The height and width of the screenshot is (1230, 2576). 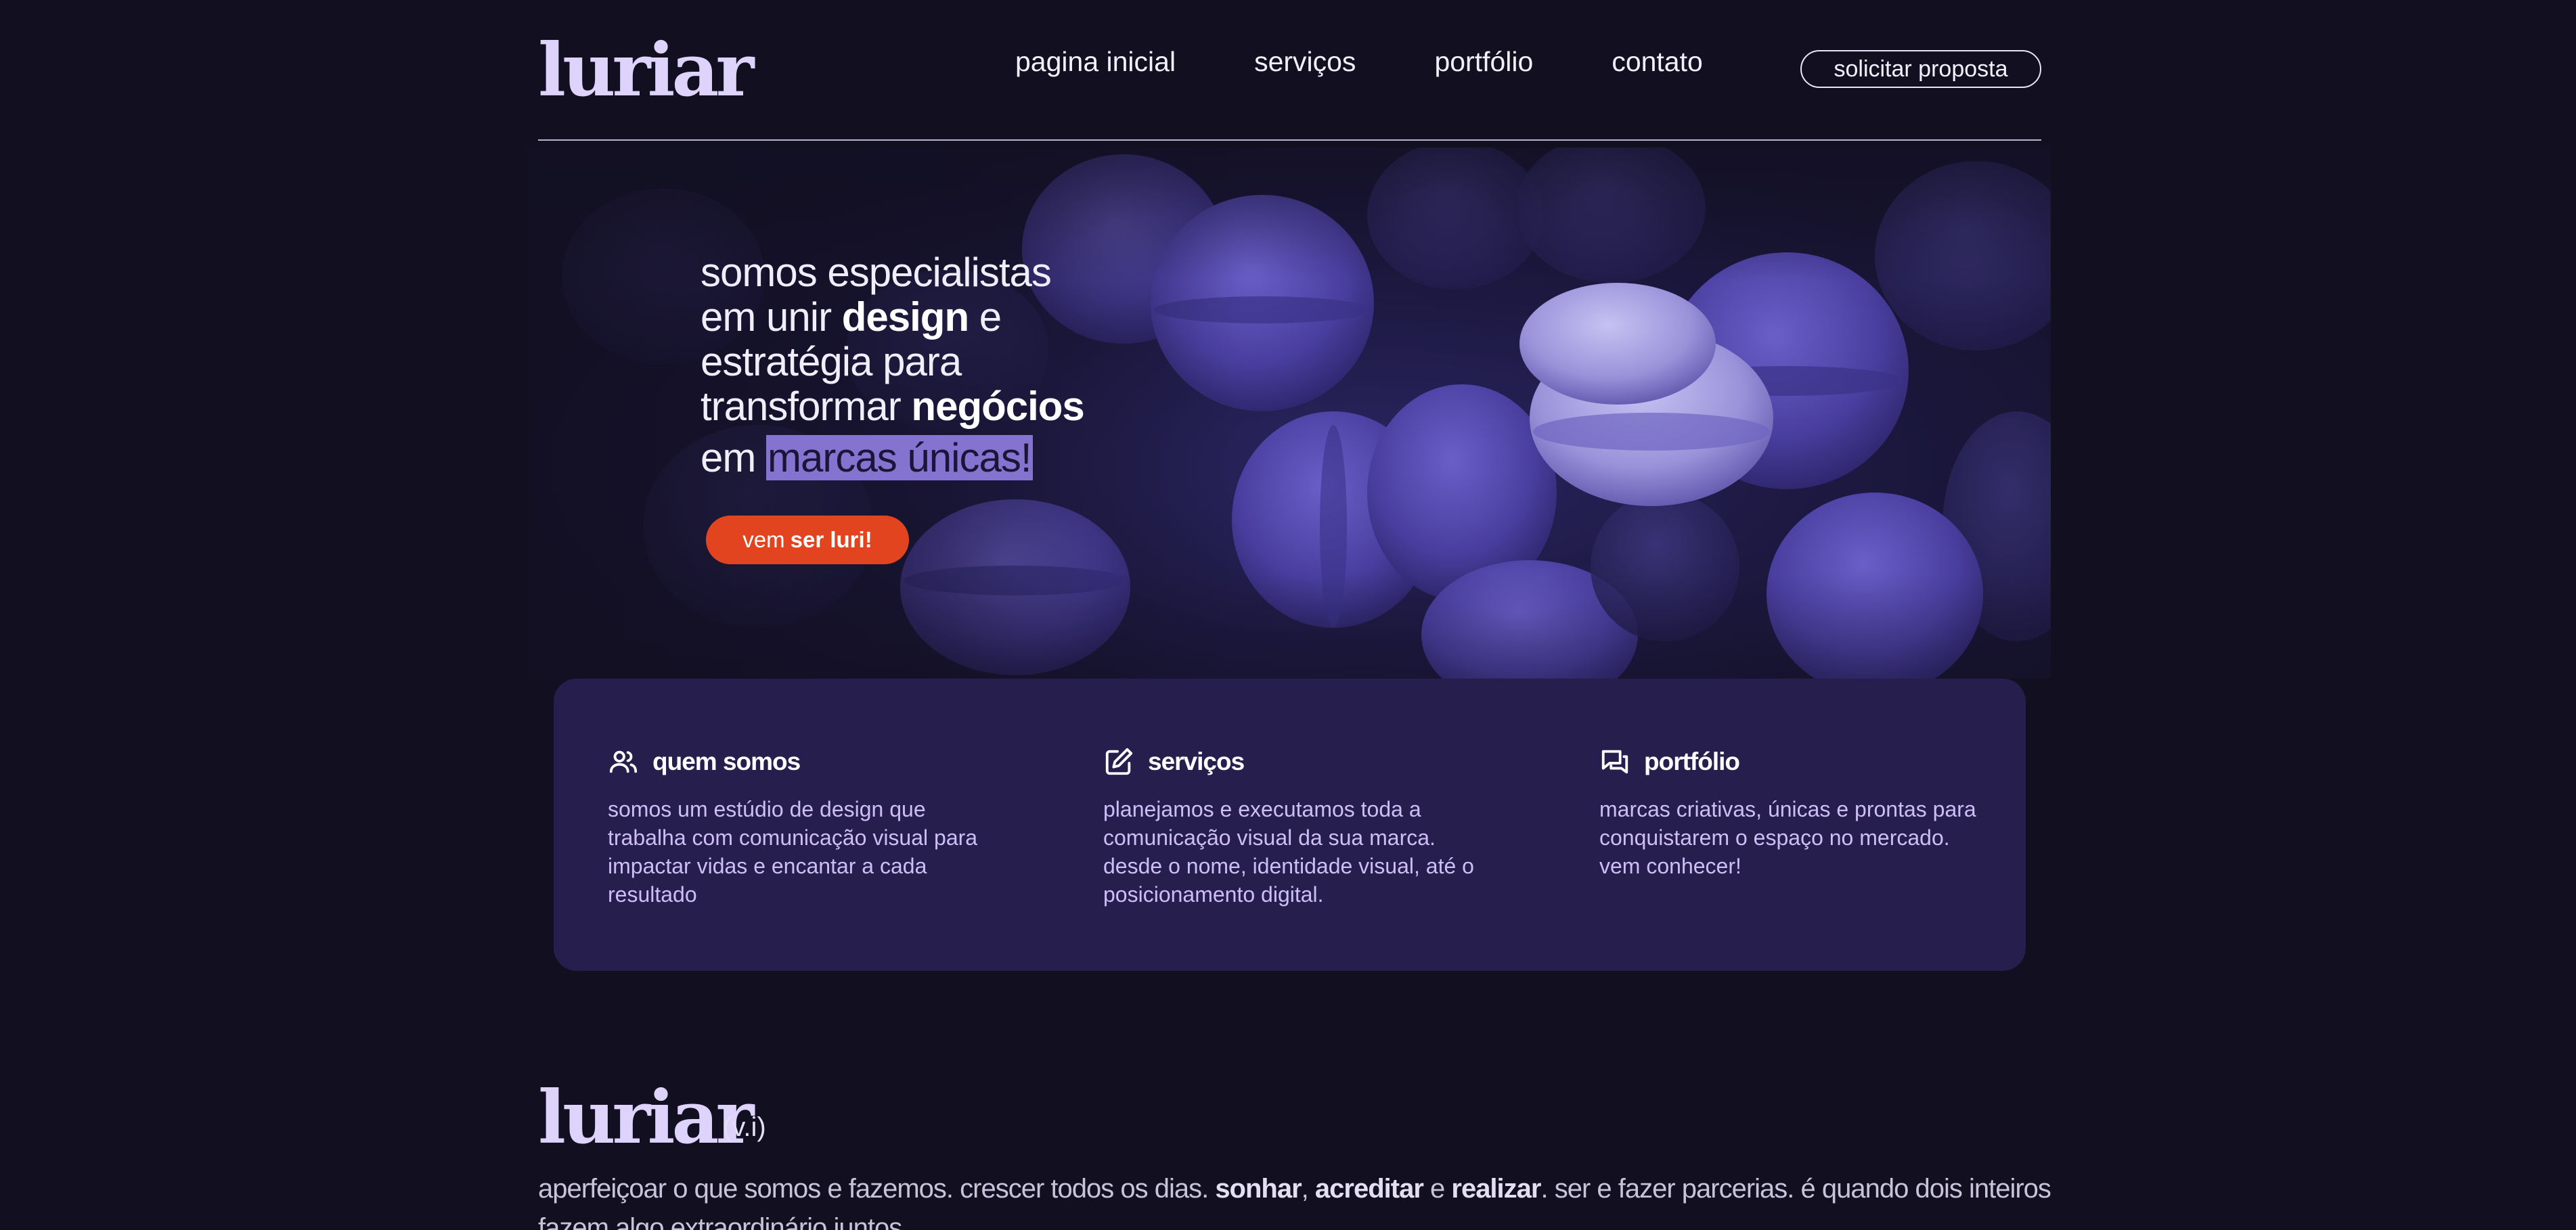 What do you see at coordinates (831, 539) in the screenshot?
I see `hero-cta-label-bold: ser luri!` at bounding box center [831, 539].